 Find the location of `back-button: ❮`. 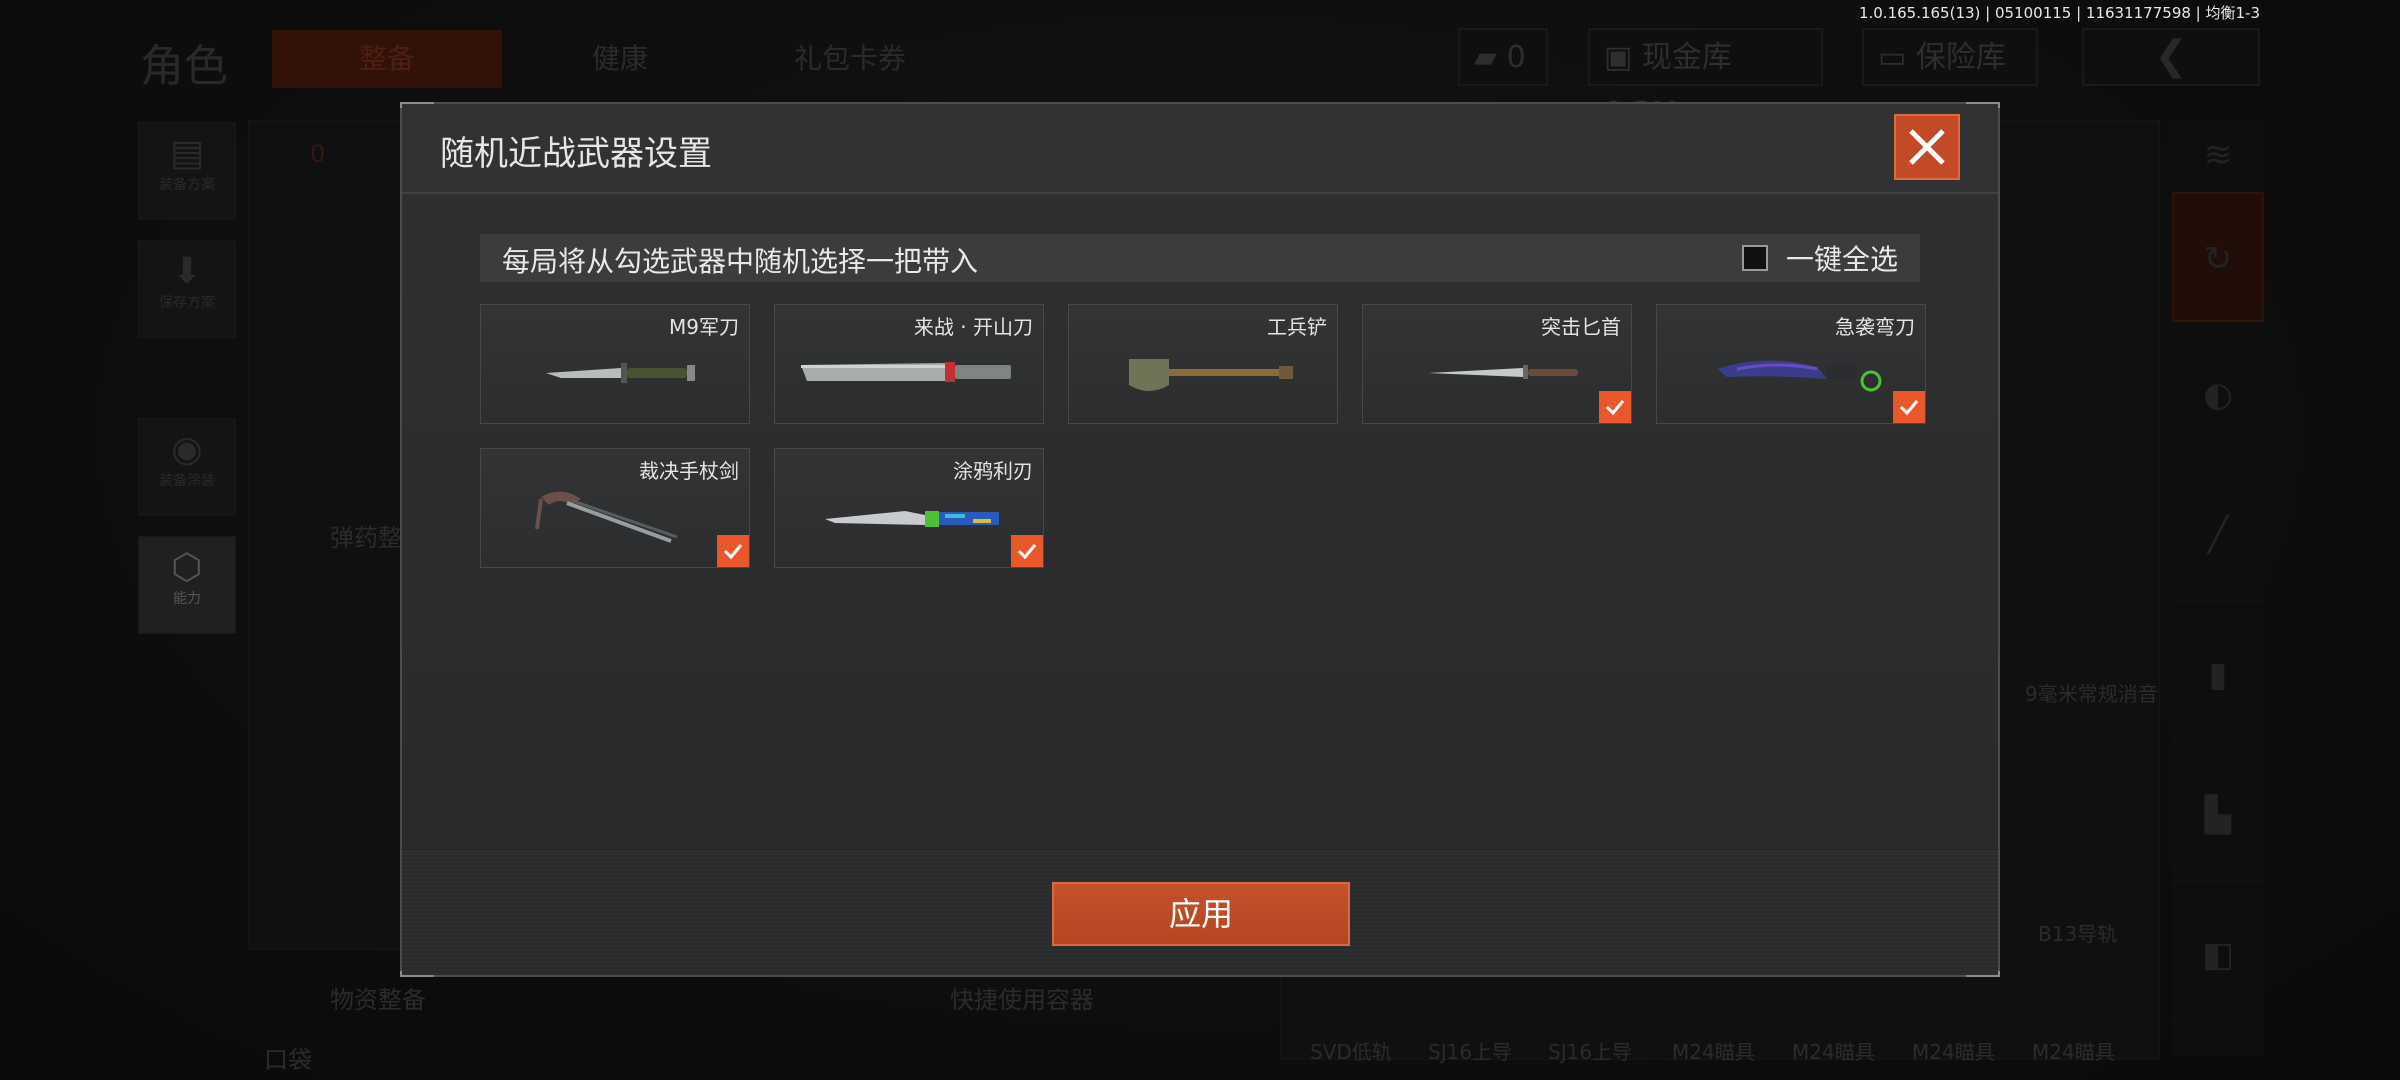

back-button: ❮ is located at coordinates (2171, 57).